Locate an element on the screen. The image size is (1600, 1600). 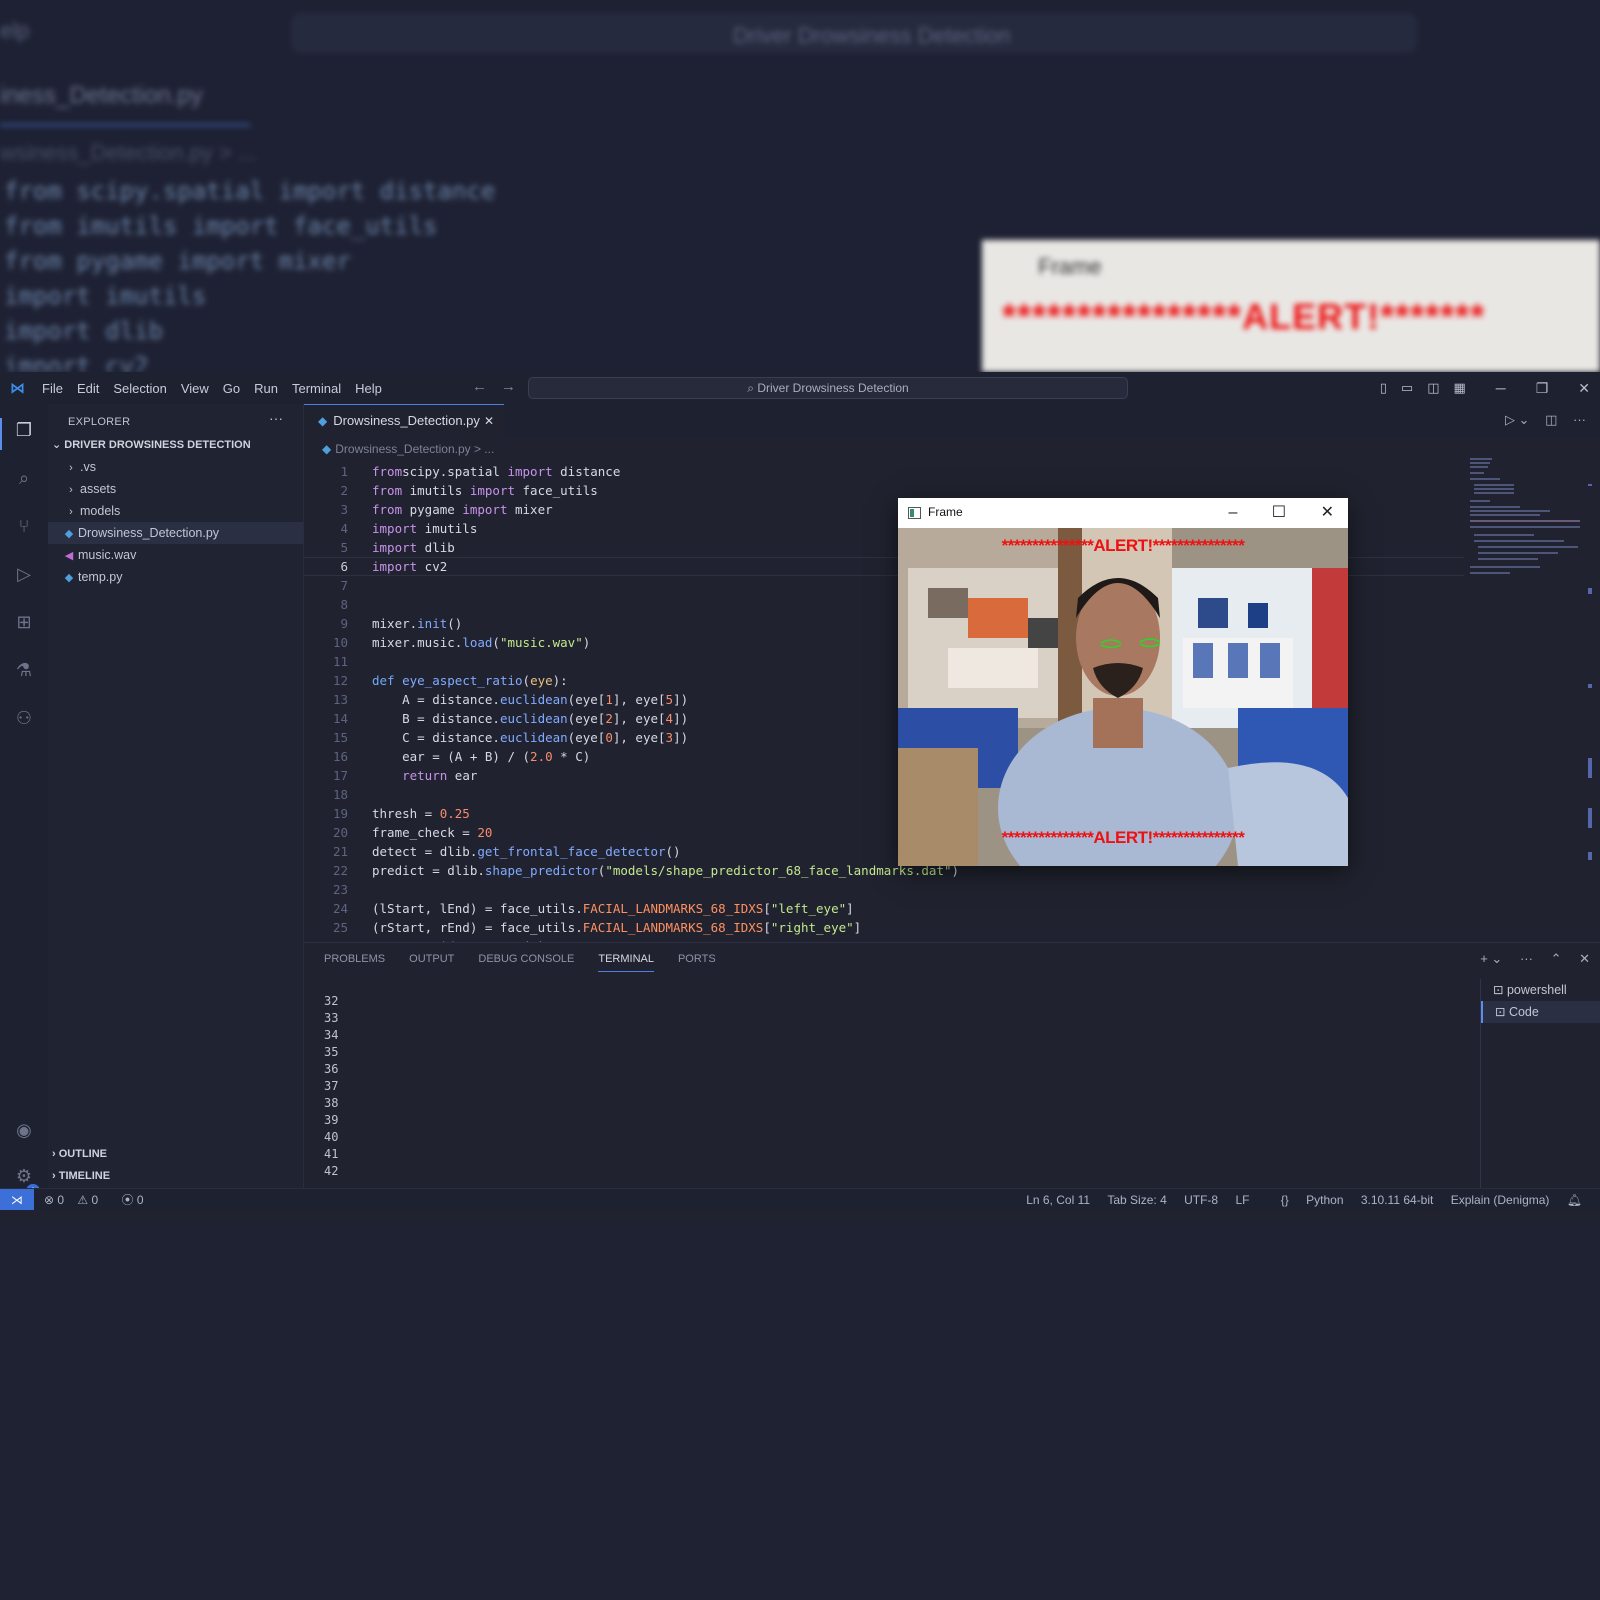
tree-folder-assets: › assets is located at coordinates (175, 489).